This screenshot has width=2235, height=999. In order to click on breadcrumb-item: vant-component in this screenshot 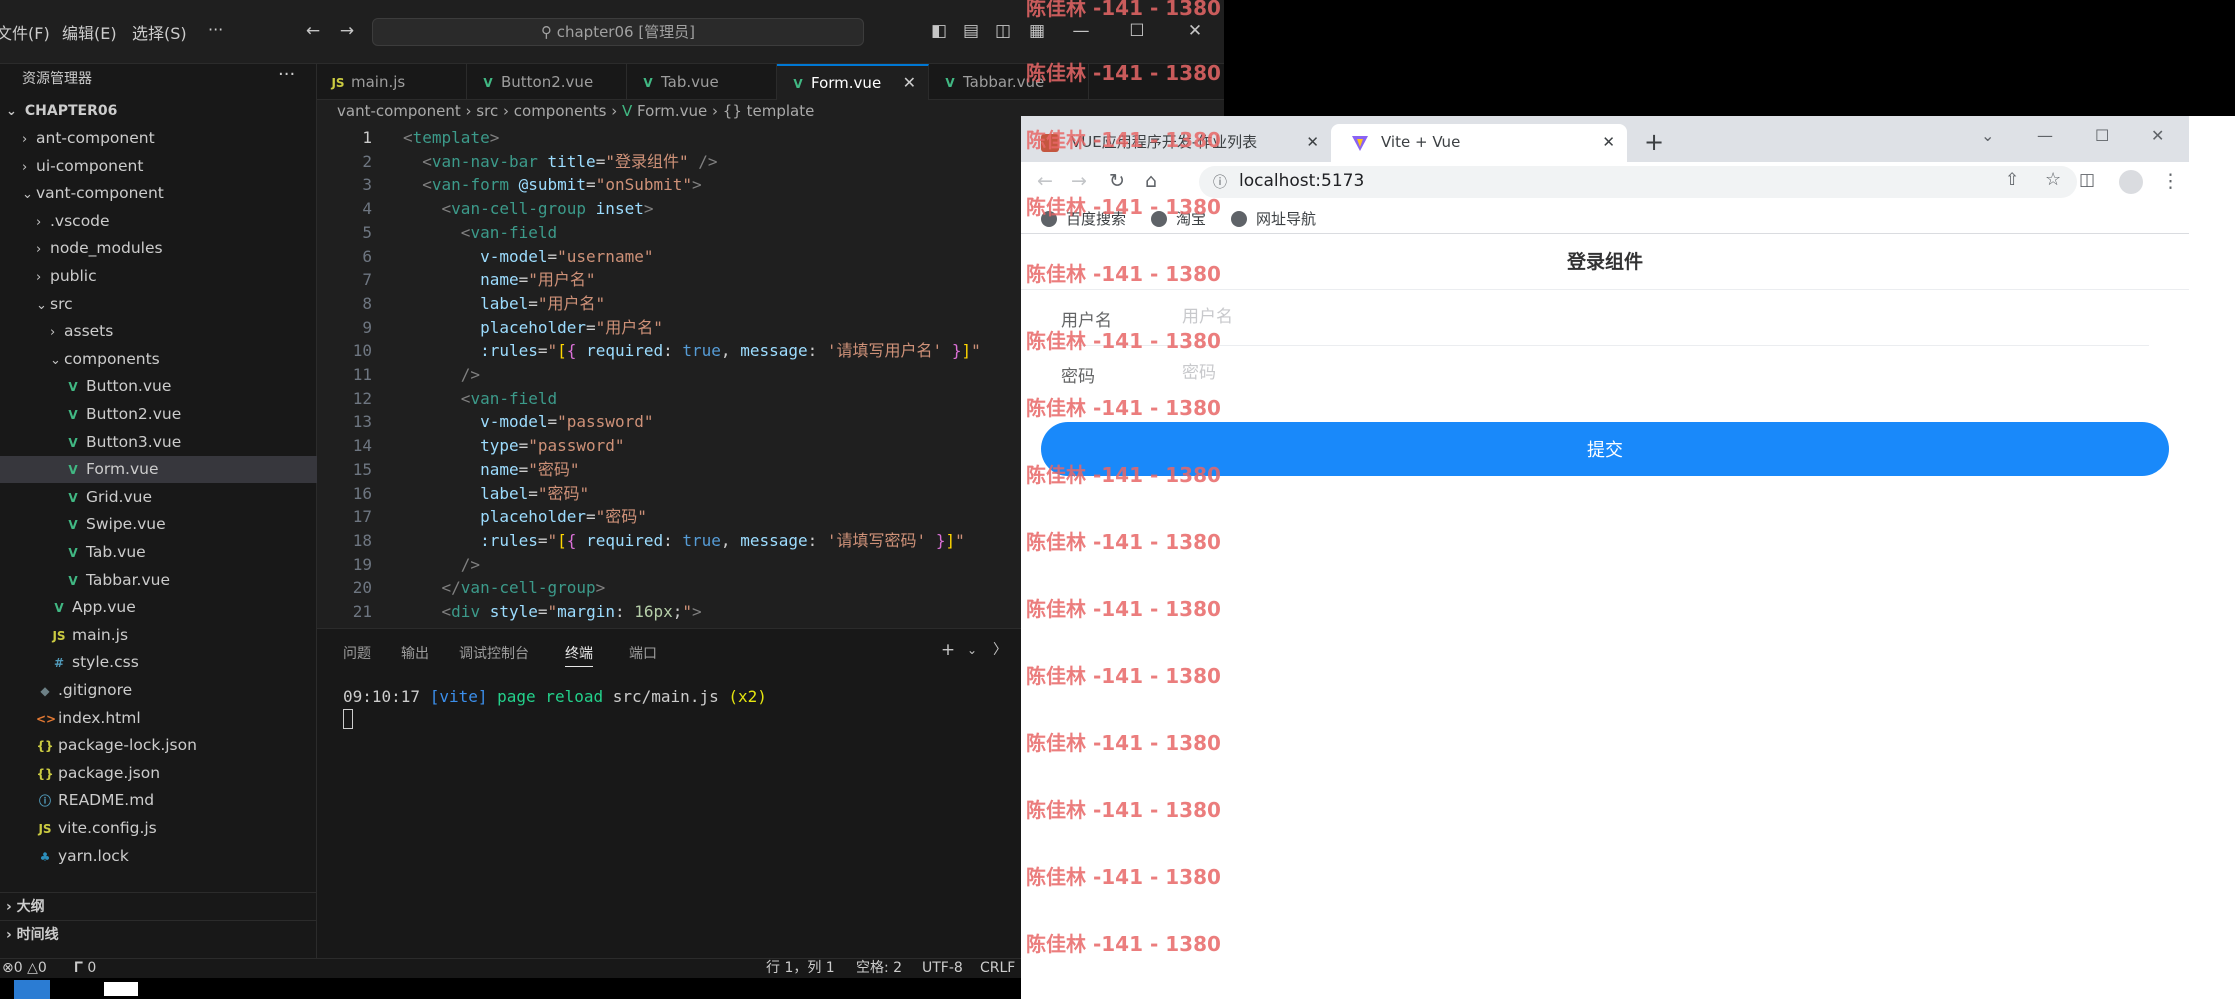, I will do `click(399, 111)`.